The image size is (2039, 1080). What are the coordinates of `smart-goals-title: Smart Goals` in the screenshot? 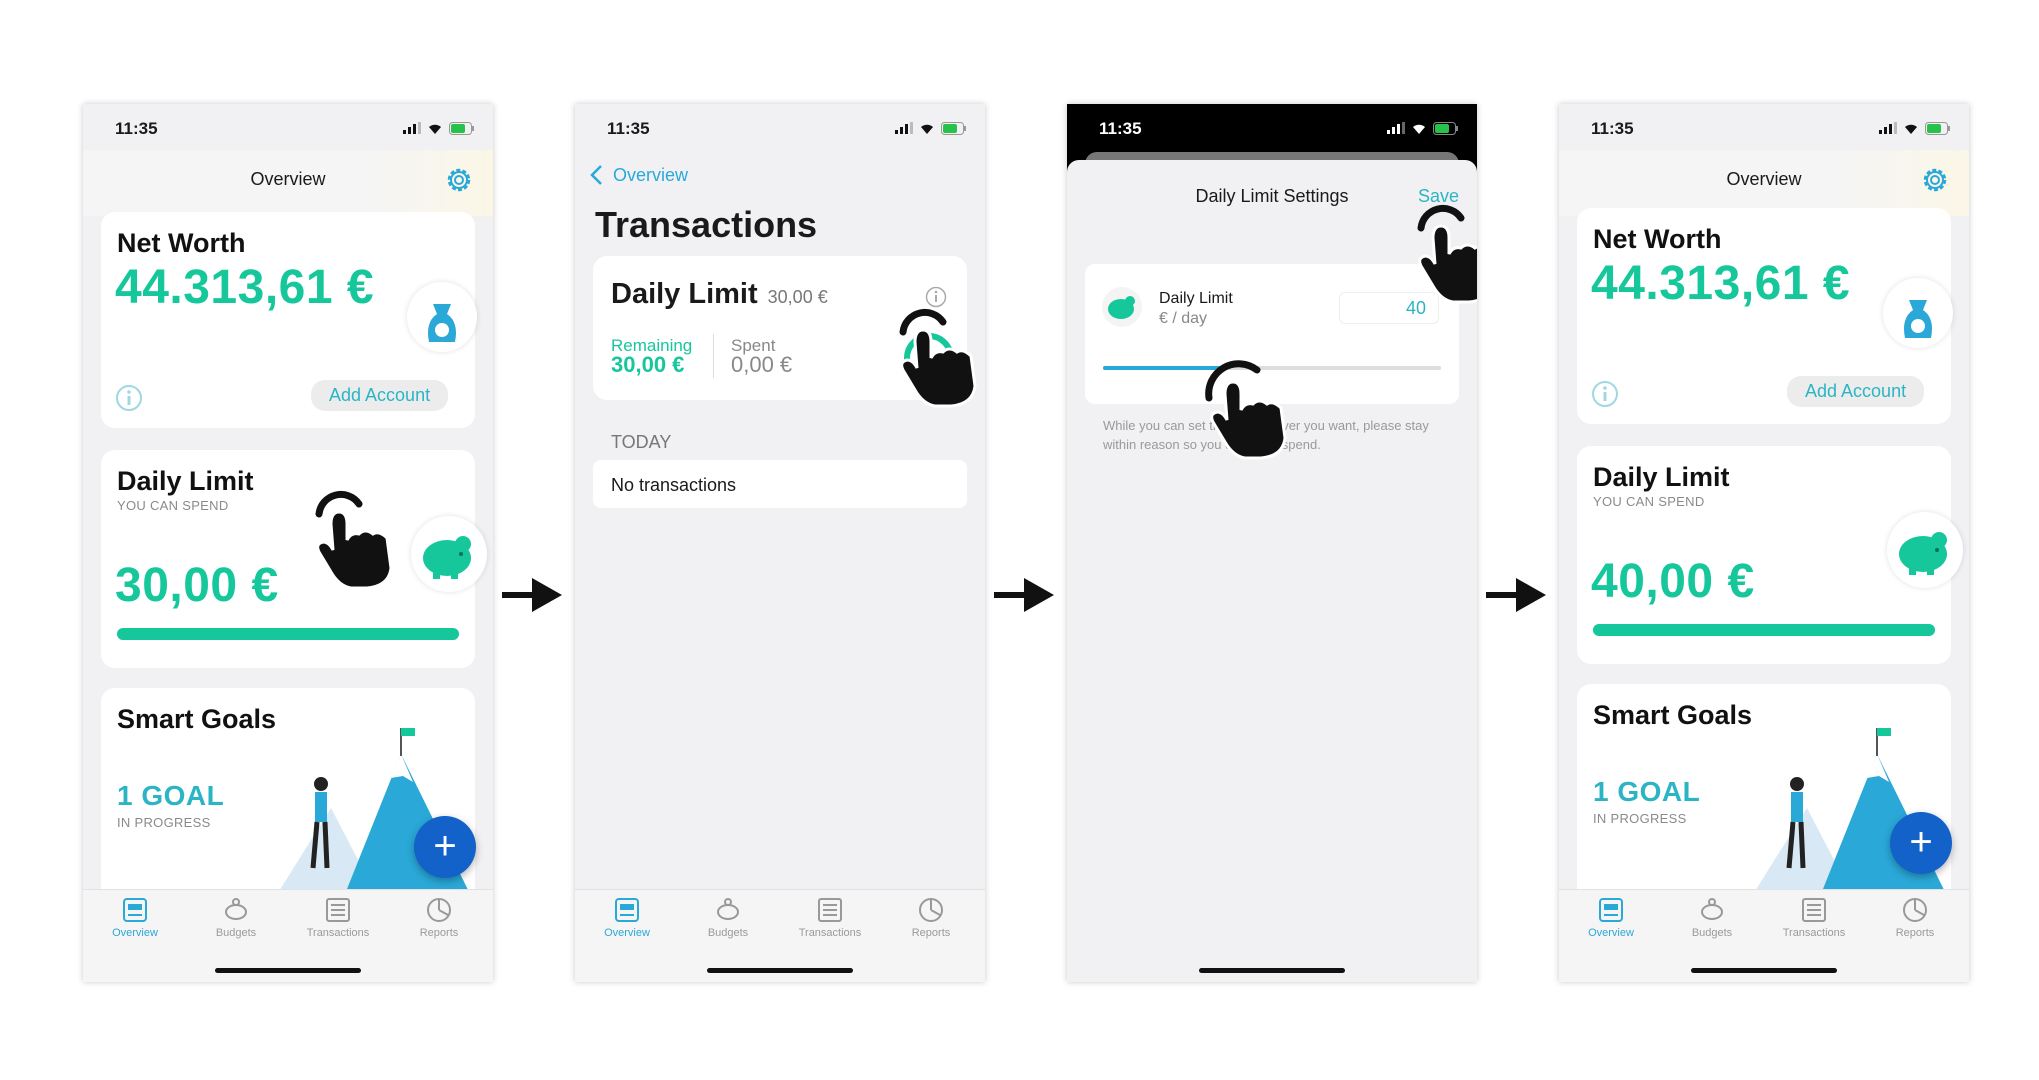 It's located at (197, 719).